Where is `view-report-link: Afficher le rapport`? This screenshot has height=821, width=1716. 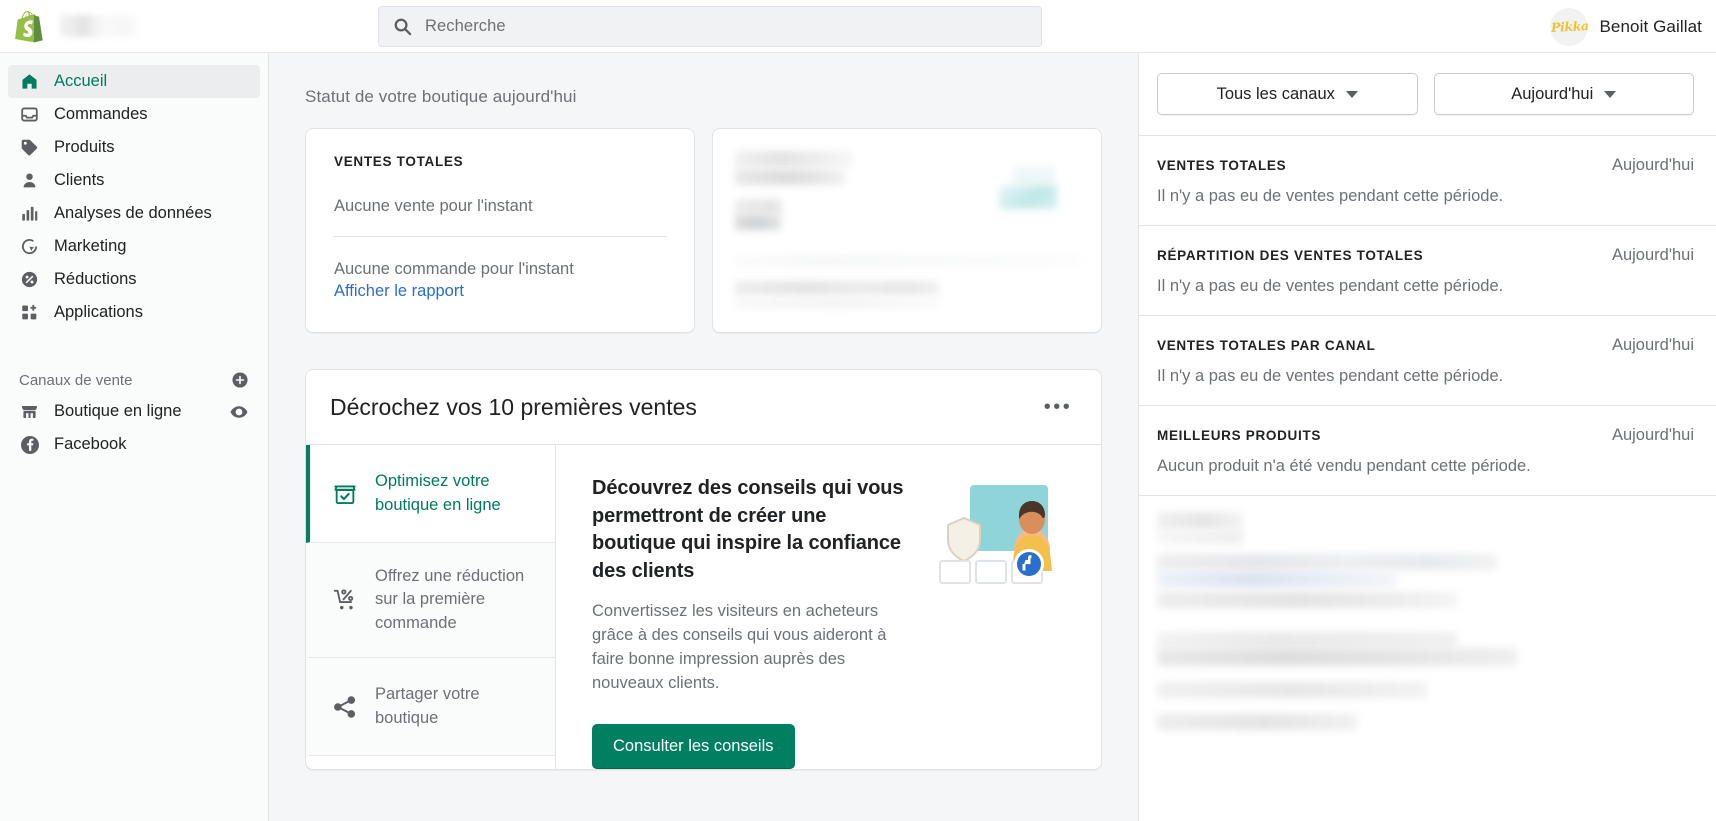 view-report-link: Afficher le rapport is located at coordinates (399, 291).